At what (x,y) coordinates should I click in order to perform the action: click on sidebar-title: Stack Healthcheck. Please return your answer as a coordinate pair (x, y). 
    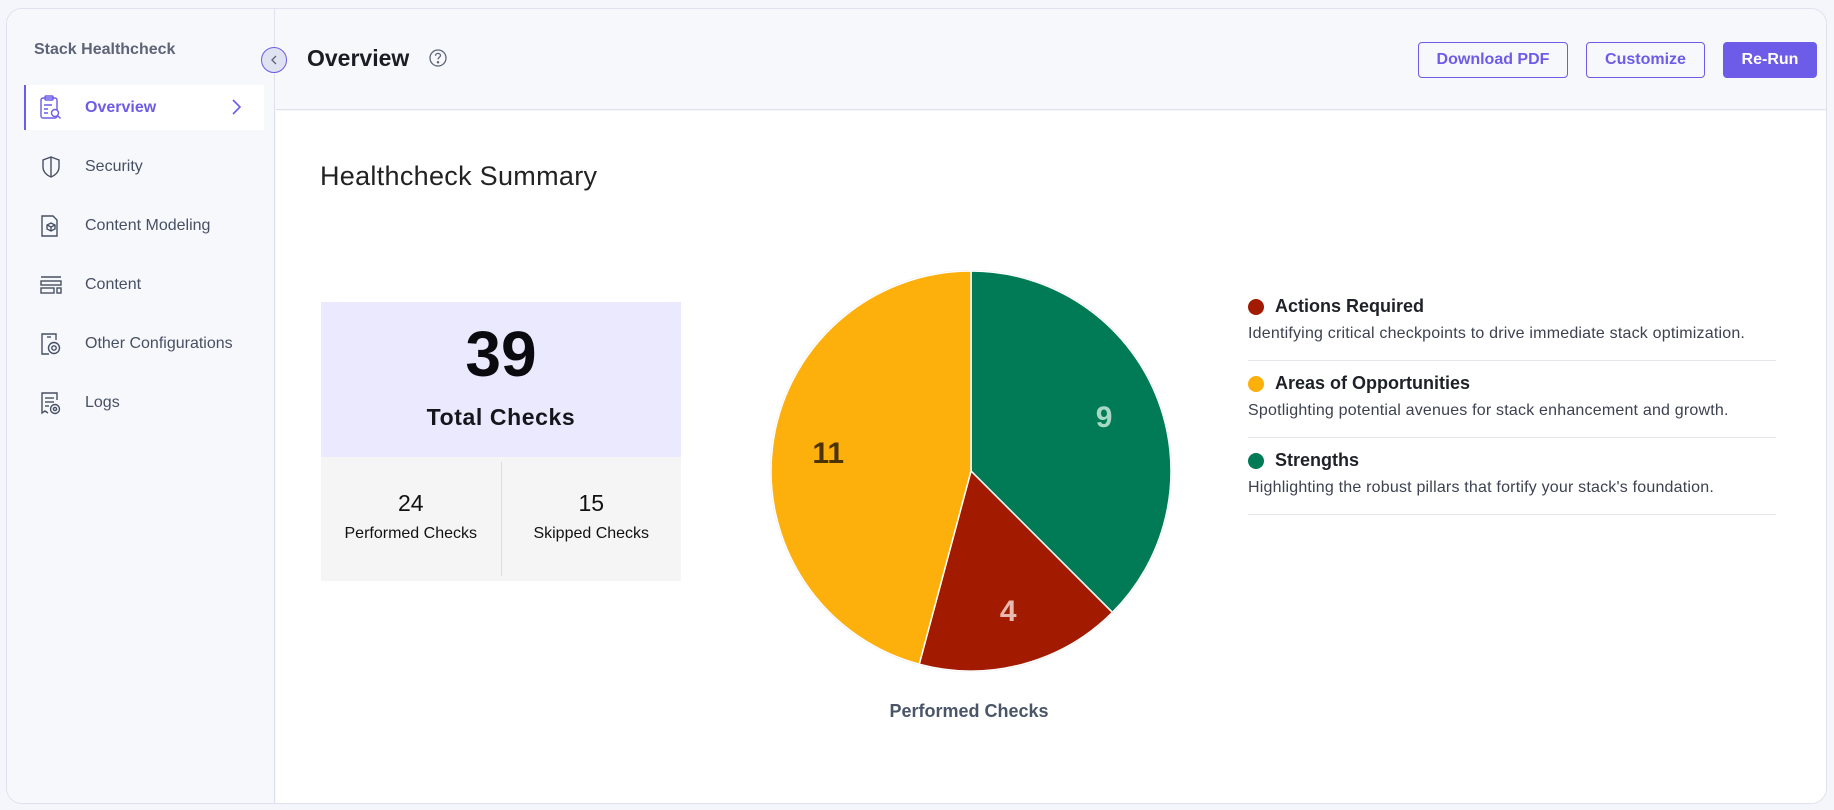
    Looking at the image, I should click on (105, 49).